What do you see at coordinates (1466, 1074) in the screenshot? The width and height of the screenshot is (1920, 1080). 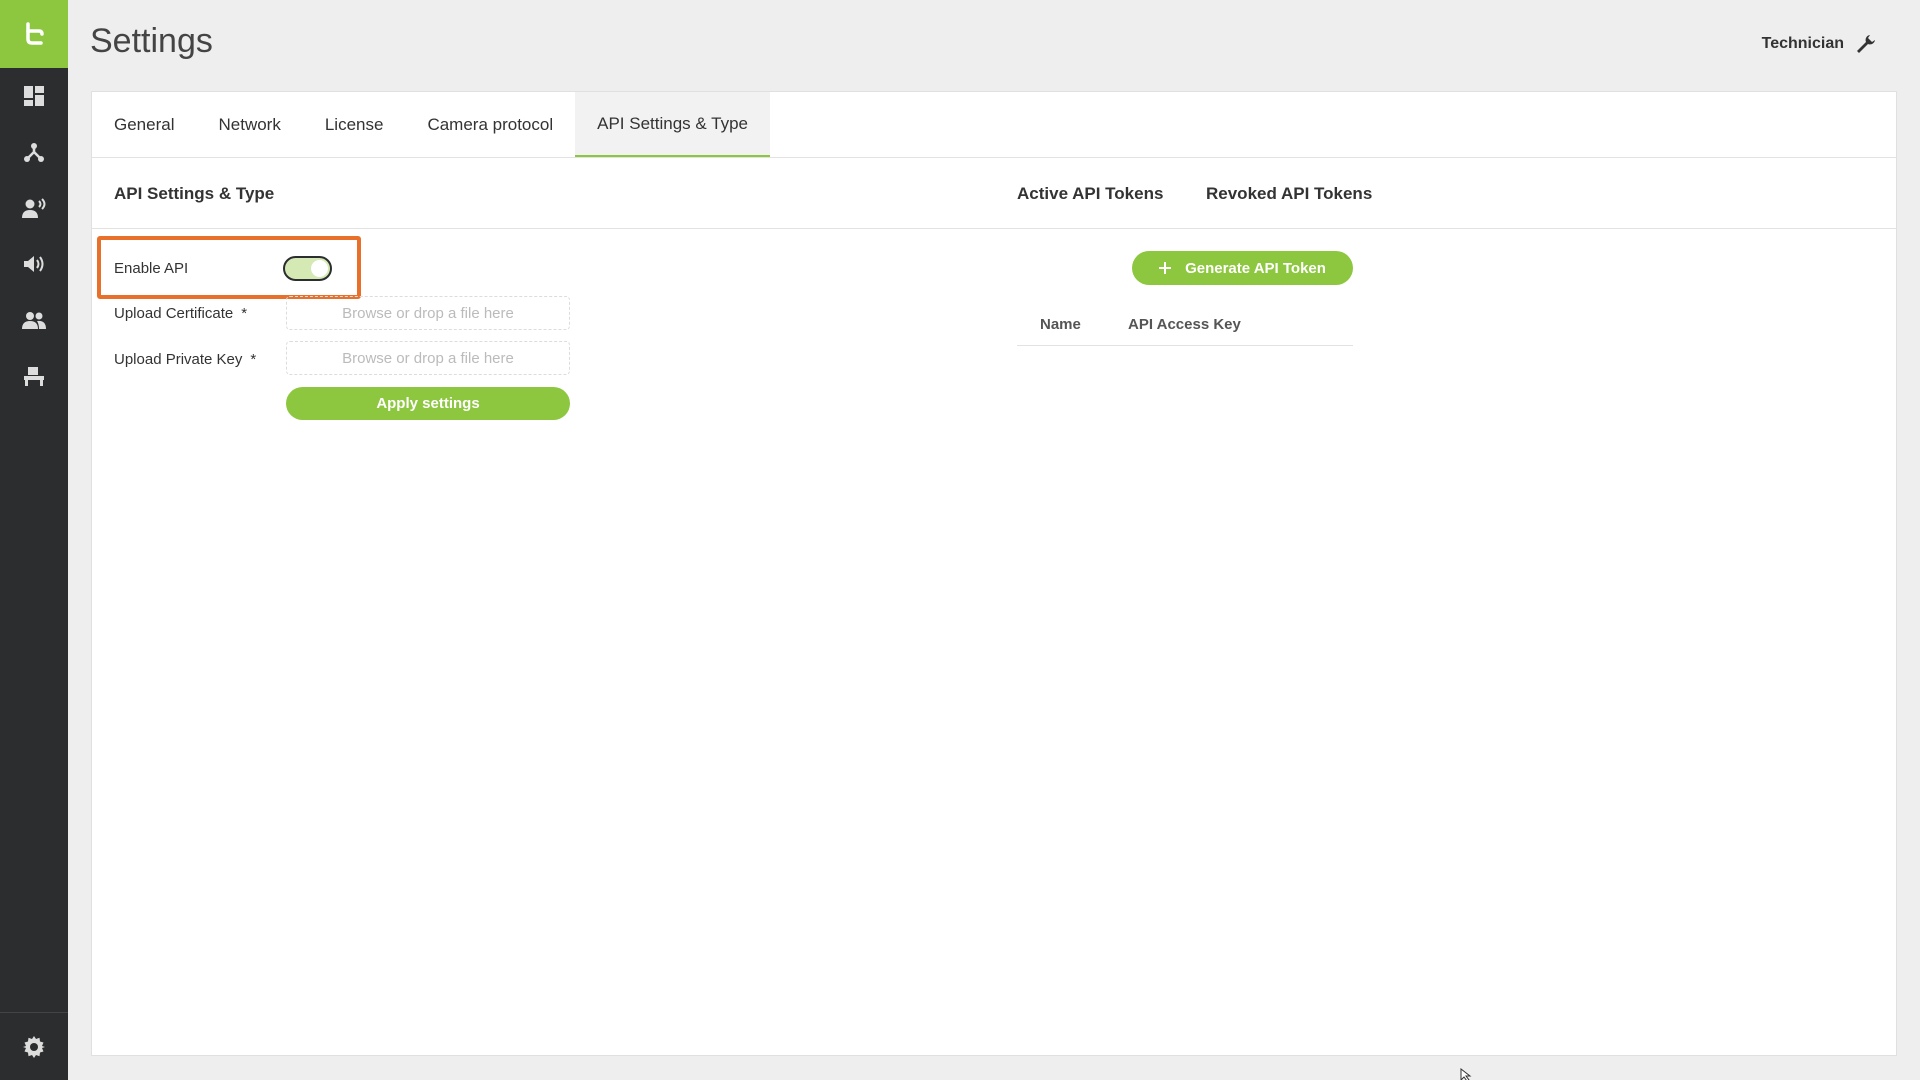 I see `mouse-cursor-icon` at bounding box center [1466, 1074].